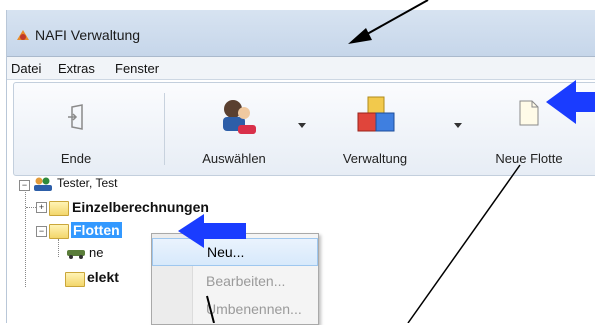 The image size is (595, 325). What do you see at coordinates (376, 114) in the screenshot?
I see `blocks-icon` at bounding box center [376, 114].